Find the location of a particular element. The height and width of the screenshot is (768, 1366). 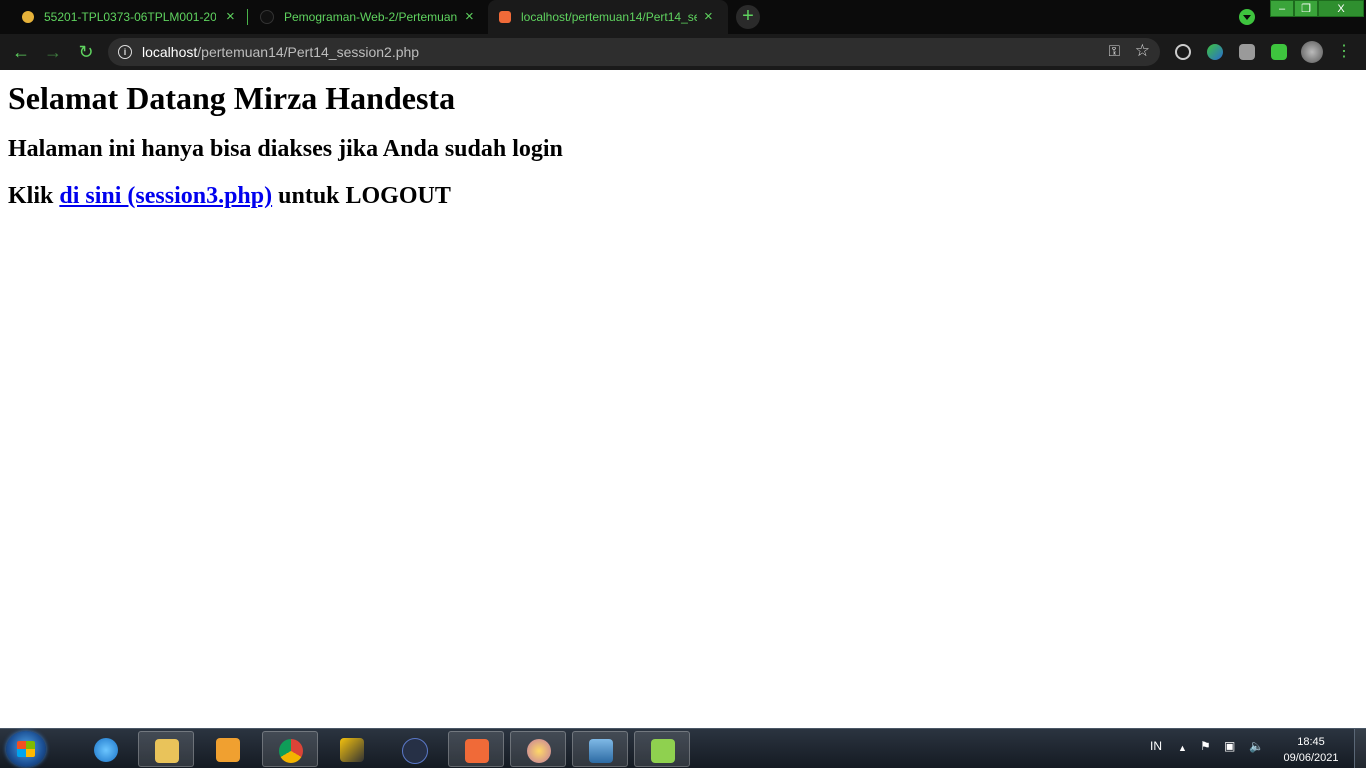

windows-taskbar: IN ▲ ⚑ ▣ 🔈 18:45 09/06/2021 is located at coordinates (683, 748).